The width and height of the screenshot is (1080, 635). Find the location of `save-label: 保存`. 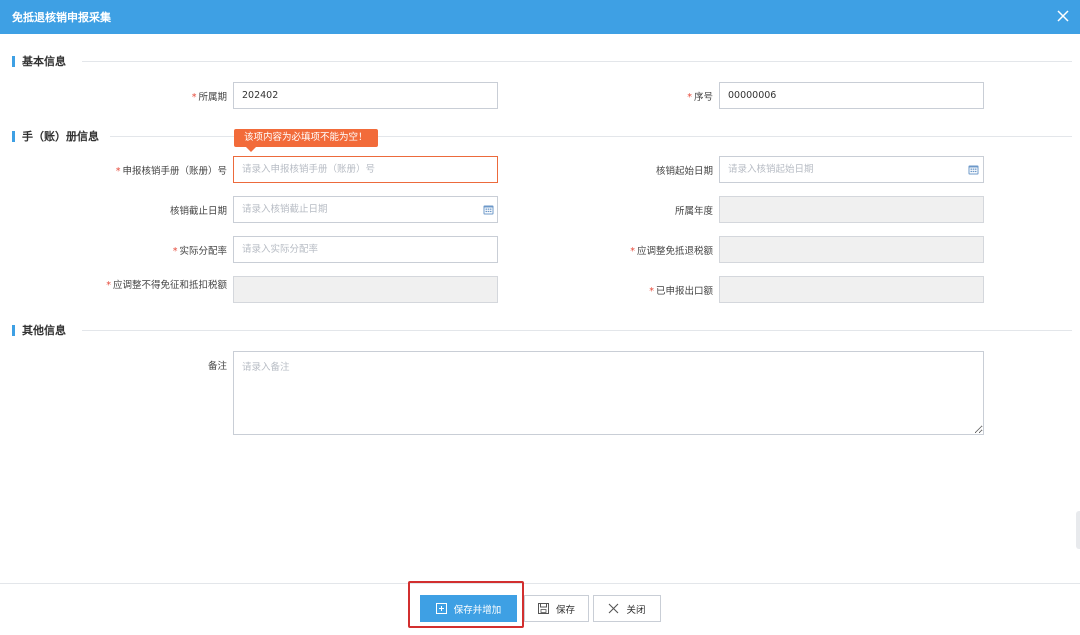

save-label: 保存 is located at coordinates (565, 610).